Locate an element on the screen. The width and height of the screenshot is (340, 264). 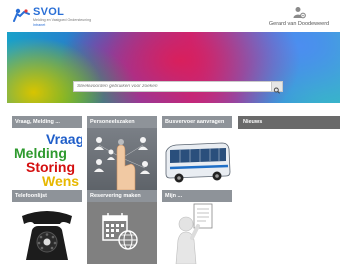
search-button is located at coordinates (276, 88).